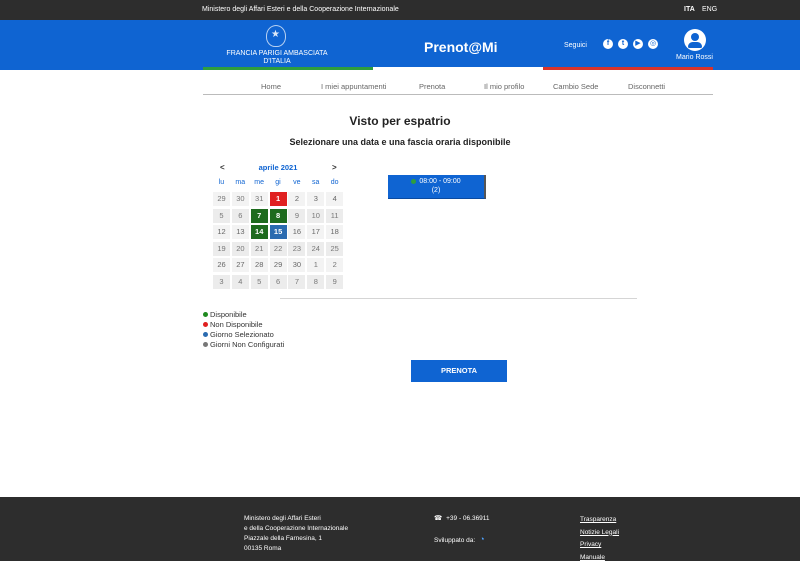  Describe the element at coordinates (459, 371) in the screenshot. I see `prenota-button: PRENOTA` at that location.